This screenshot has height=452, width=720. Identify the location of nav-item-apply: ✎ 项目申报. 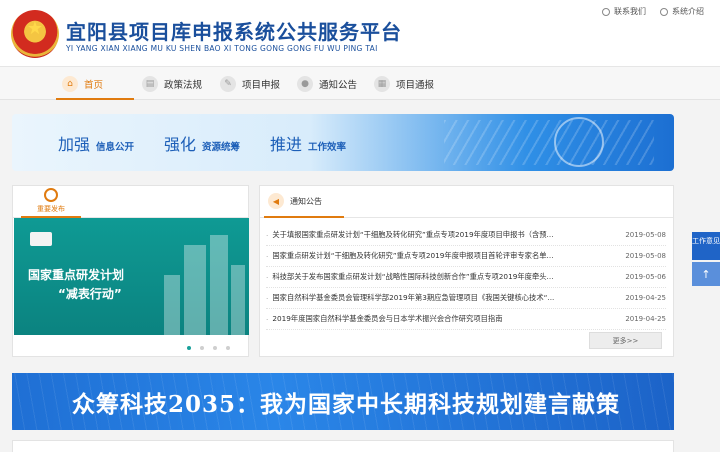
(250, 83).